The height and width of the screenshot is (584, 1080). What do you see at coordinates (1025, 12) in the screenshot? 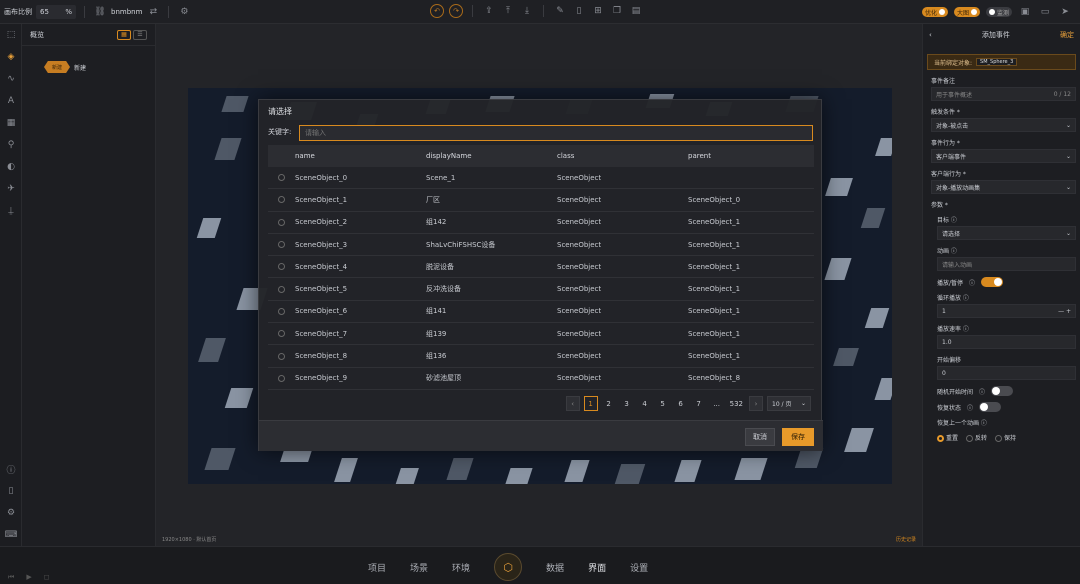
I see `save-icon: ▣` at bounding box center [1025, 12].